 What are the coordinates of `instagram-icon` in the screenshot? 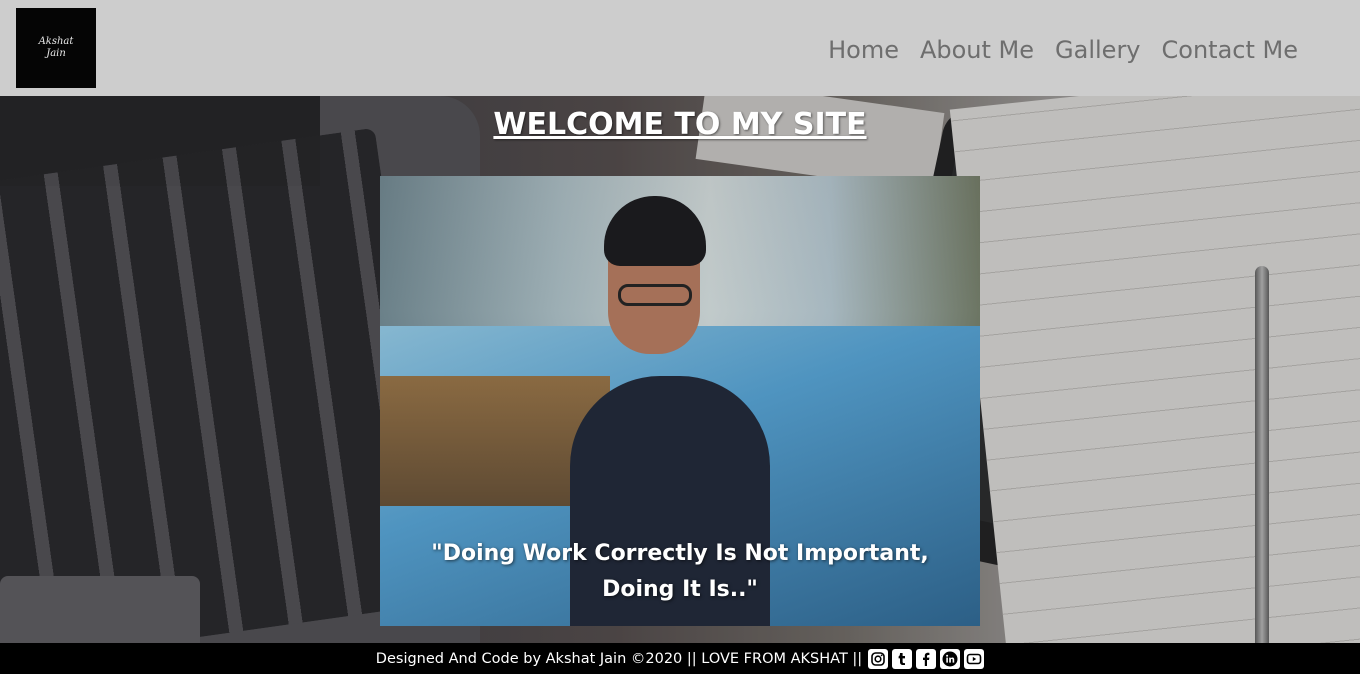 It's located at (878, 658).